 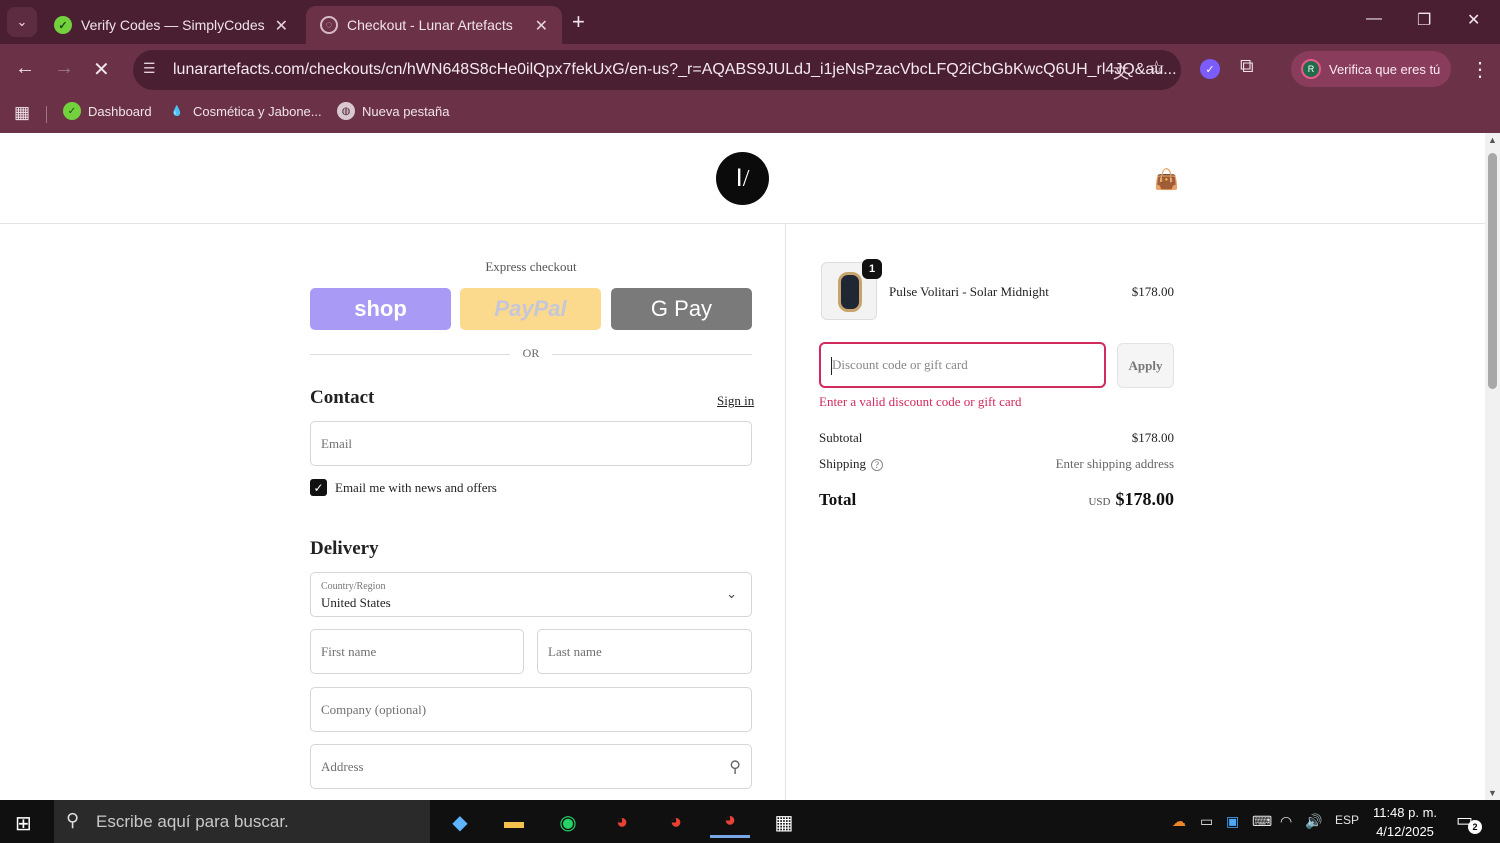 I want to click on scrollbar-thumb, so click(x=1492, y=271).